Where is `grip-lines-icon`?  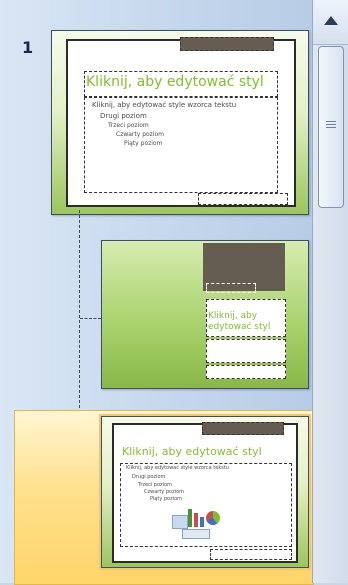
grip-lines-icon is located at coordinates (331, 125).